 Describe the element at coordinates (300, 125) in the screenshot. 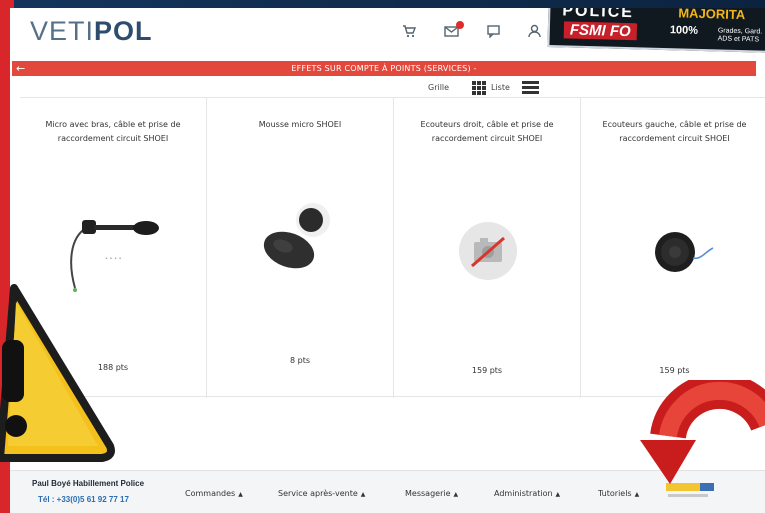

I see `product-name: Mousse micro SHOEI` at that location.